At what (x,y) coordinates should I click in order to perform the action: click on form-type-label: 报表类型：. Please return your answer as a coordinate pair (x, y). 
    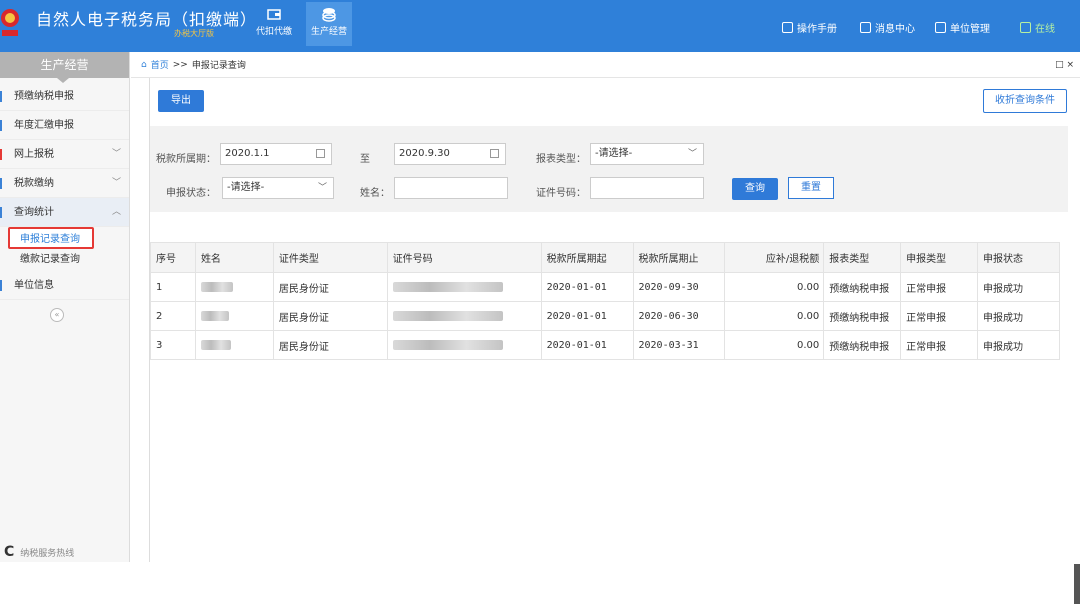
    Looking at the image, I should click on (561, 159).